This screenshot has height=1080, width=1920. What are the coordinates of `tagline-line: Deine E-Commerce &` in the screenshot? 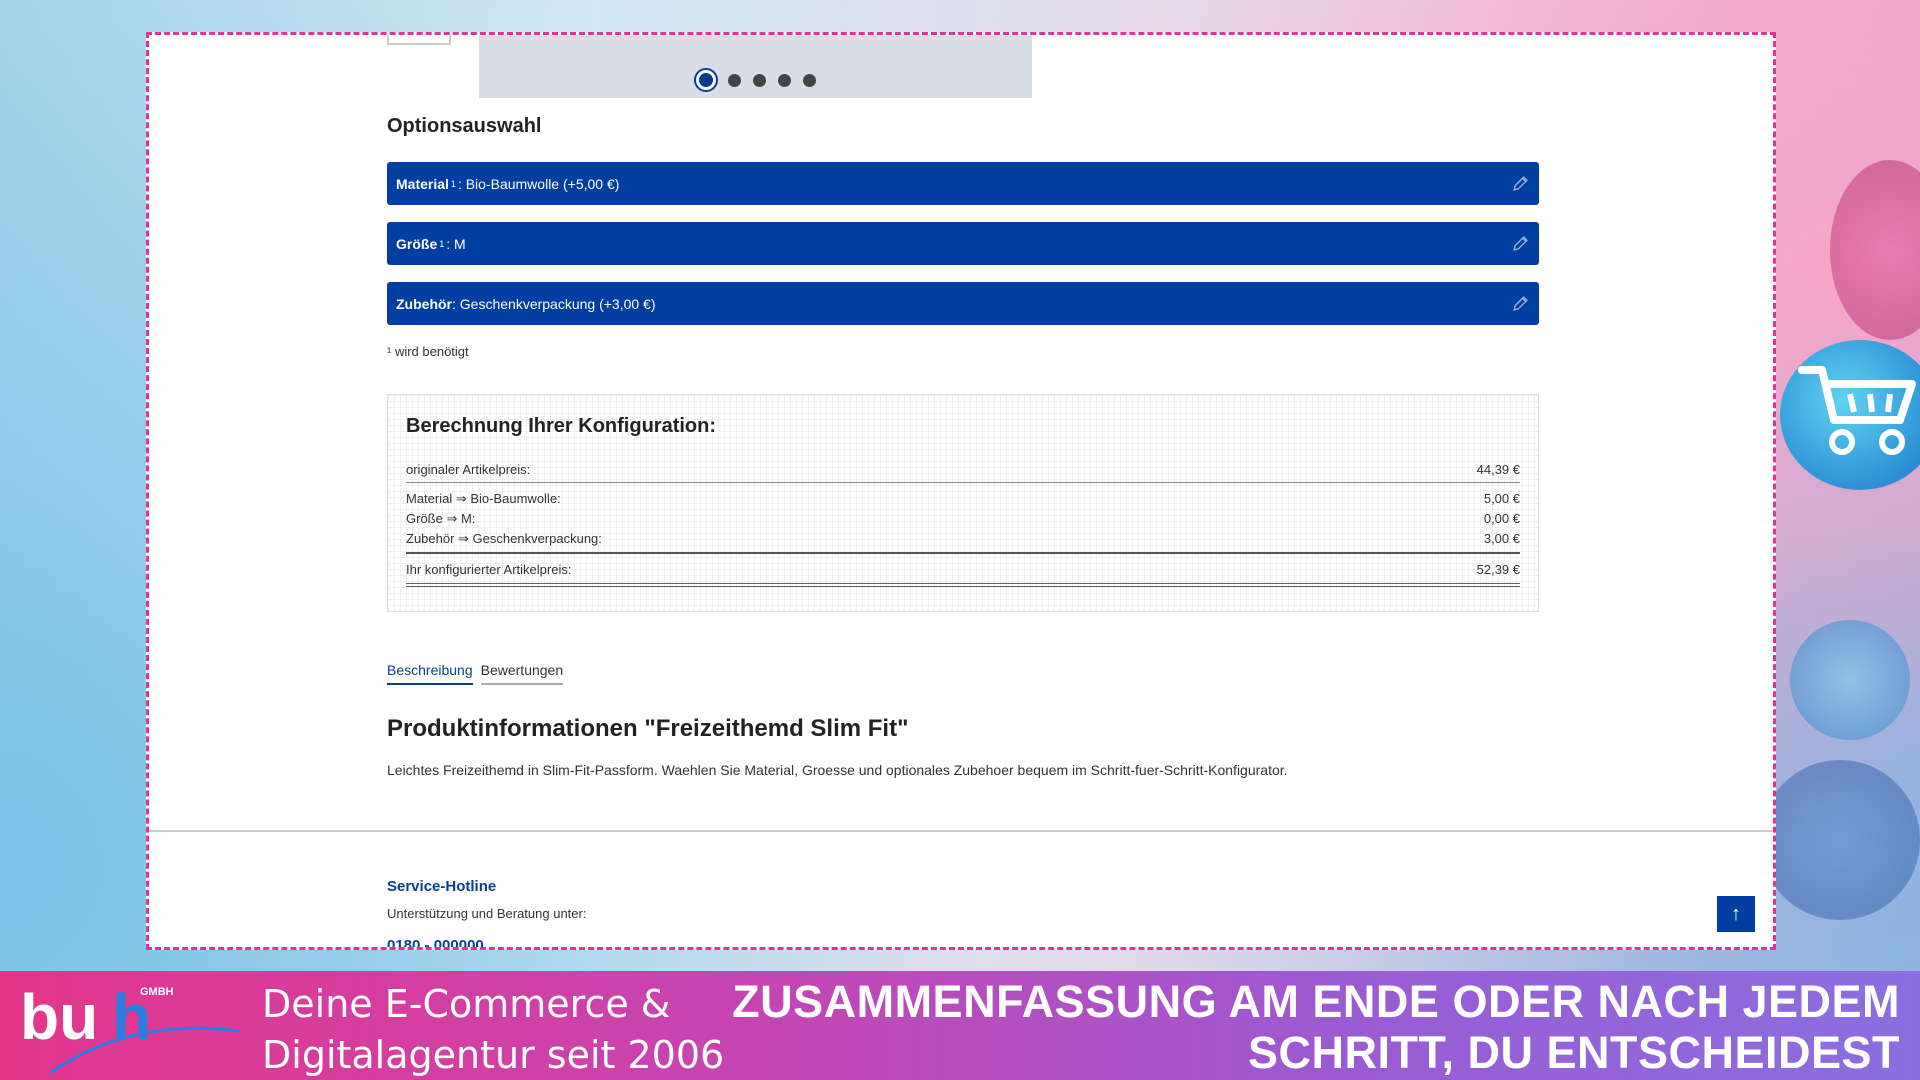 It's located at (466, 1004).